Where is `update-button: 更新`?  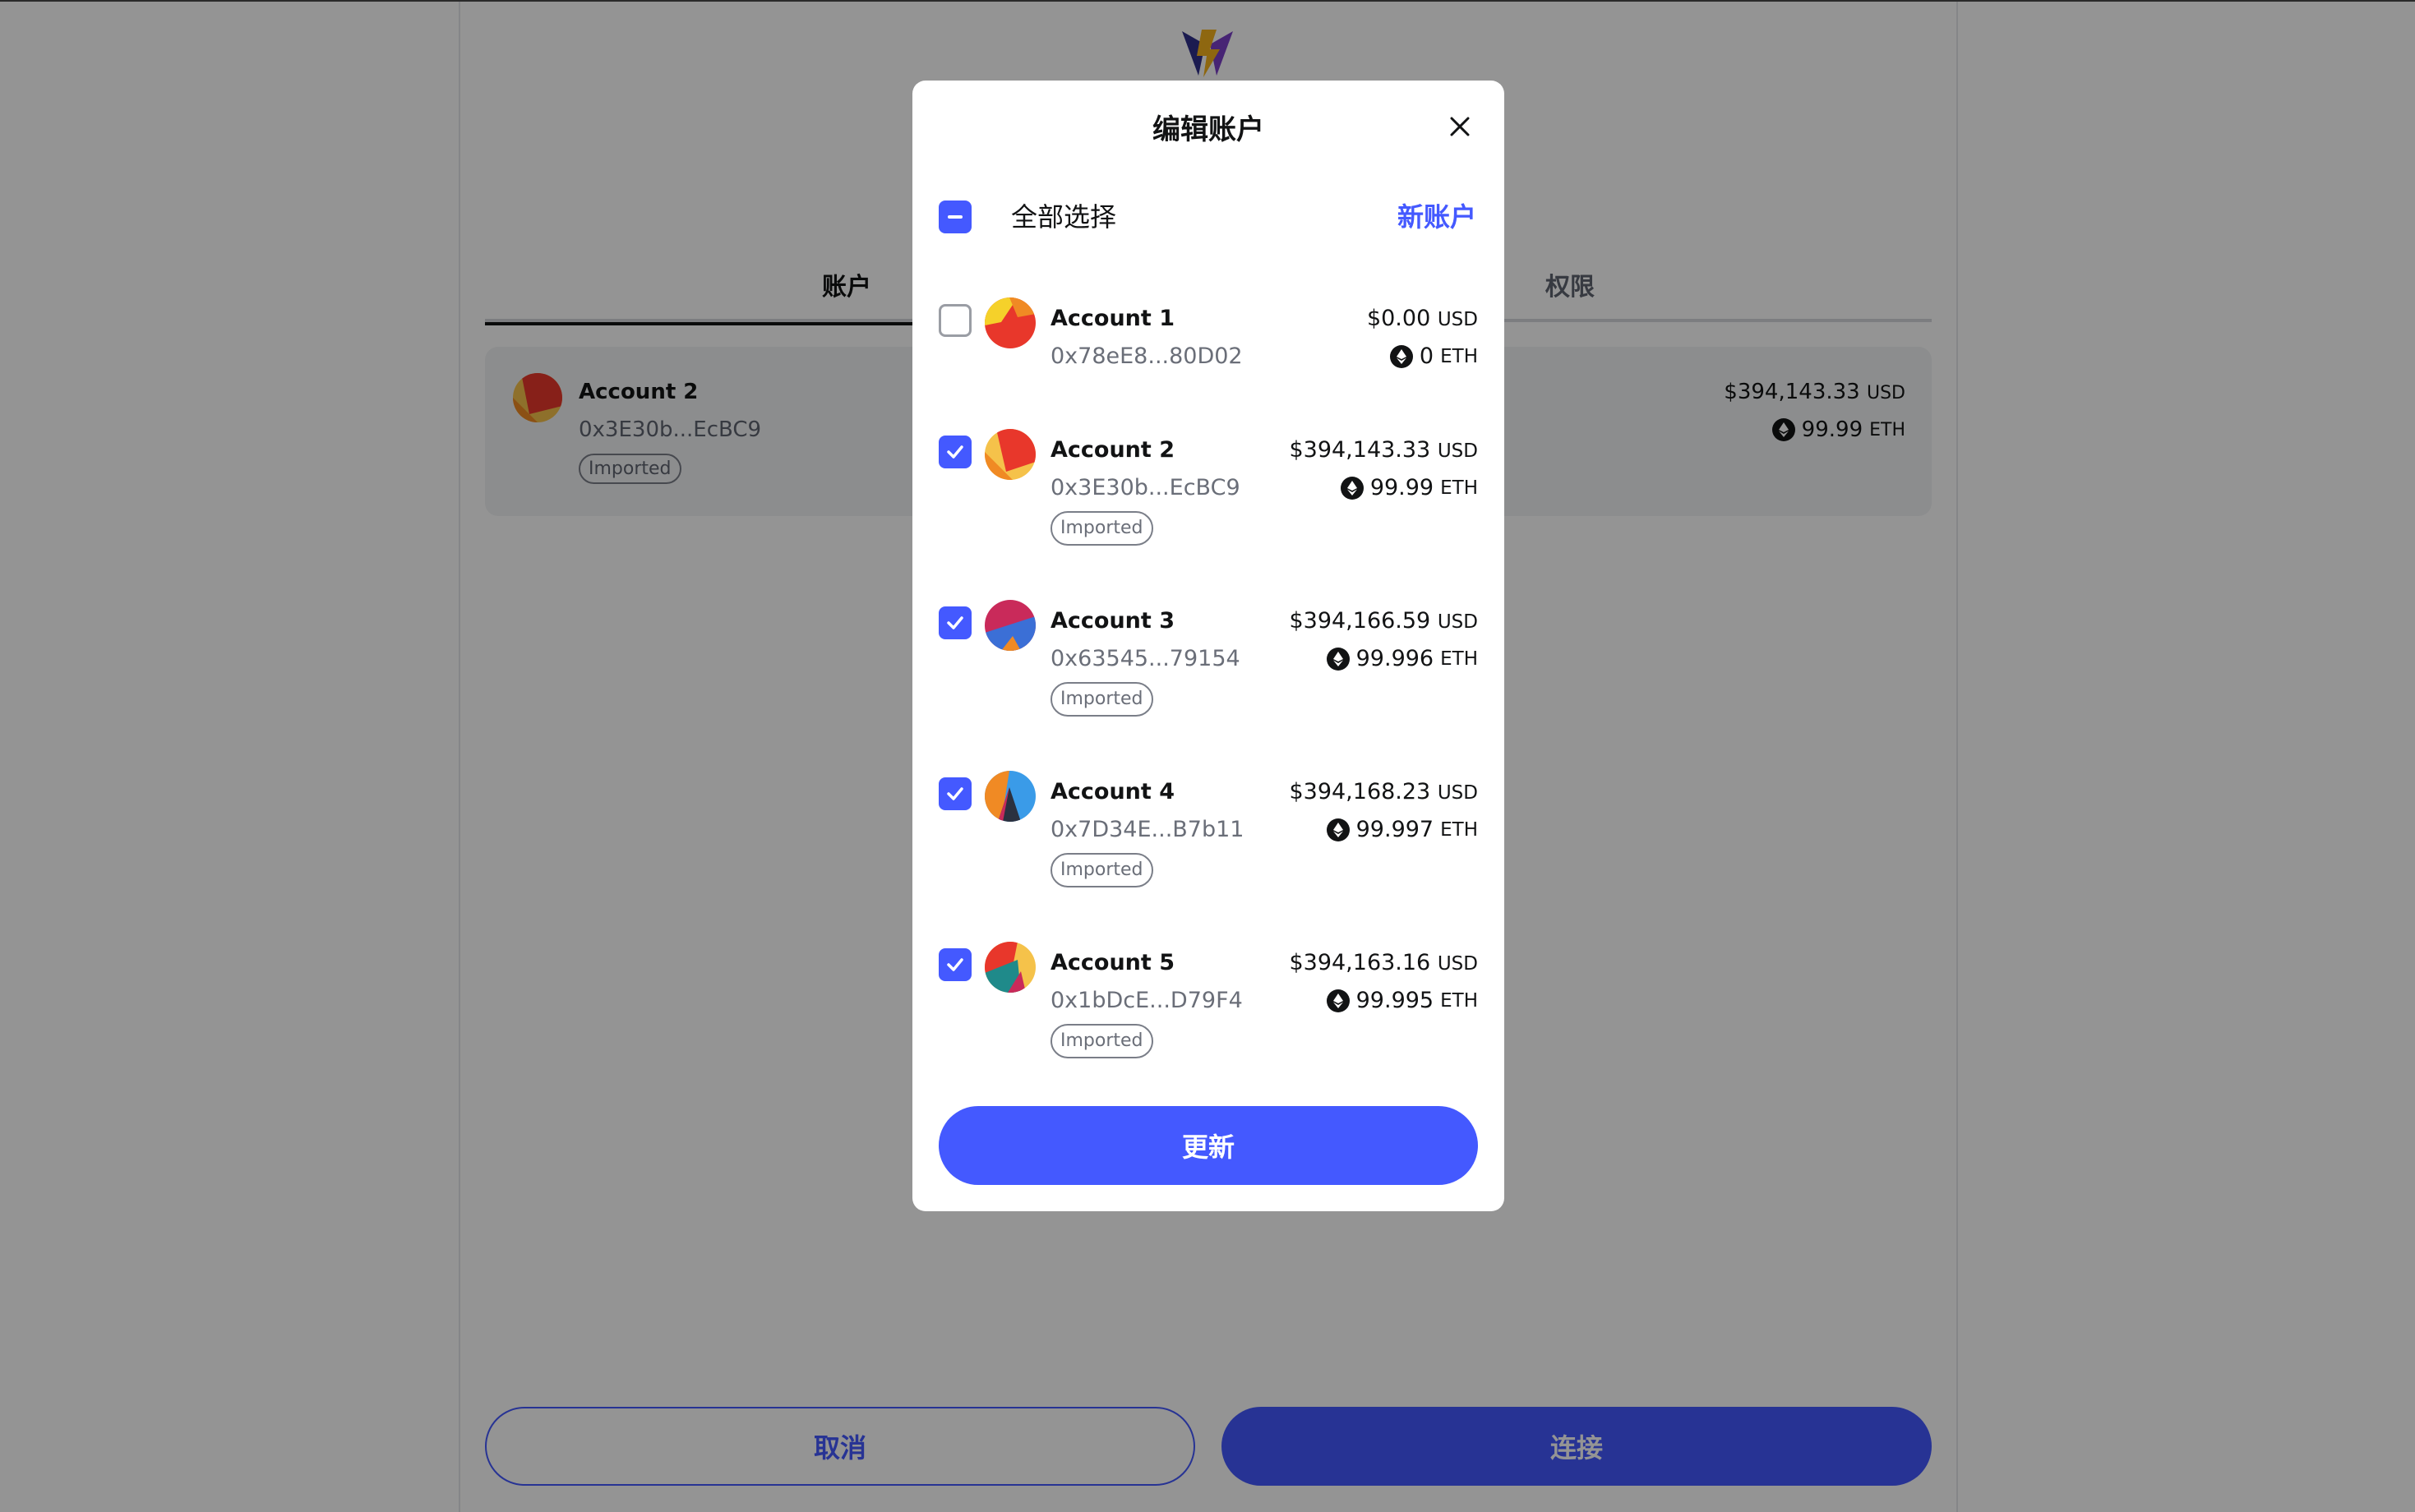
update-button: 更新 is located at coordinates (1208, 1145).